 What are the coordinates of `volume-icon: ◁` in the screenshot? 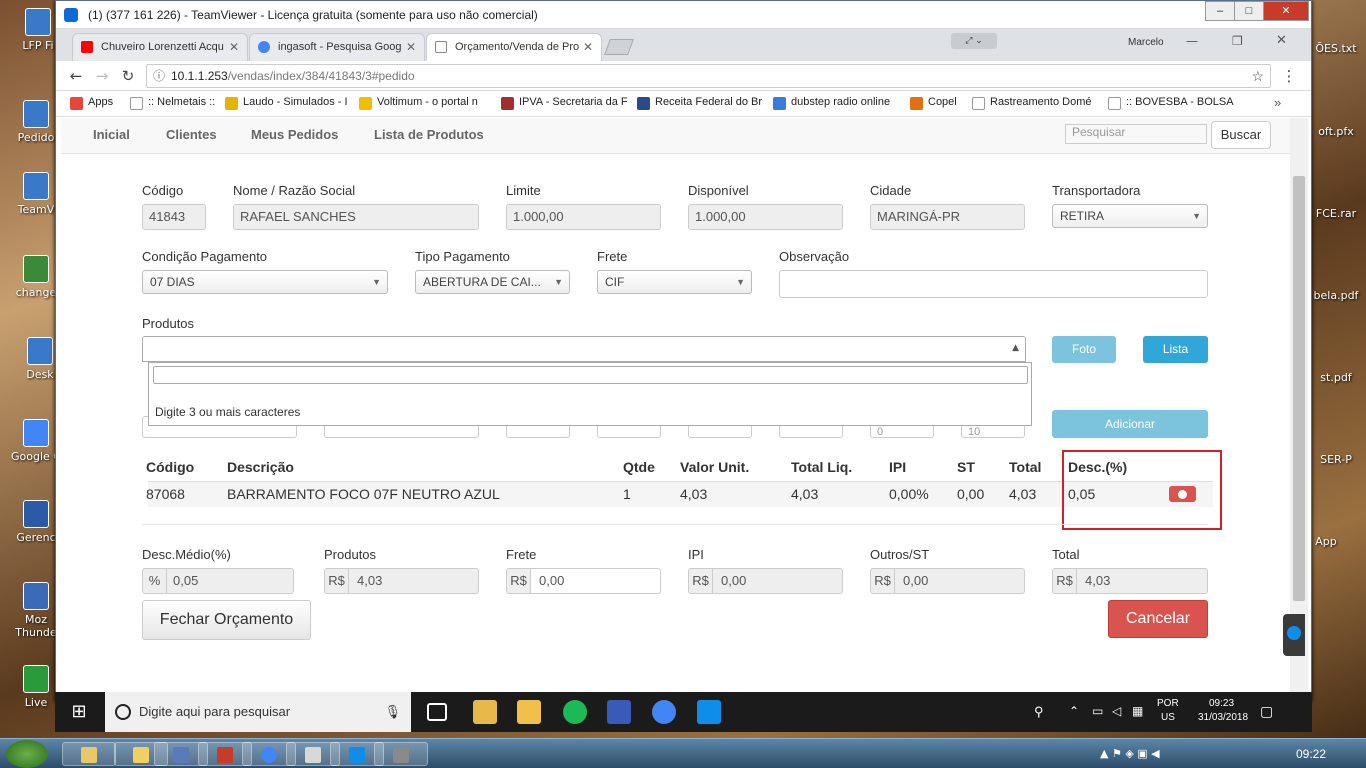 It's located at (1116, 711).